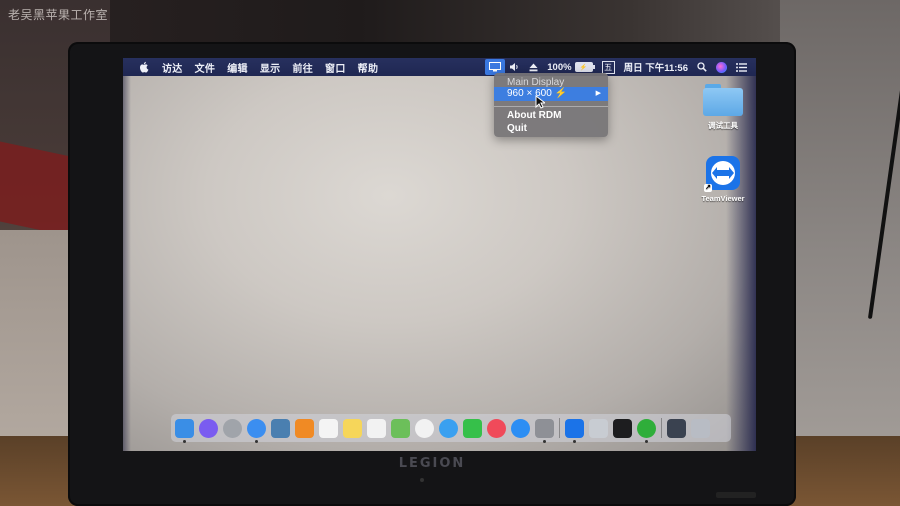  I want to click on dock-preview-photo-icon, so click(280, 428).